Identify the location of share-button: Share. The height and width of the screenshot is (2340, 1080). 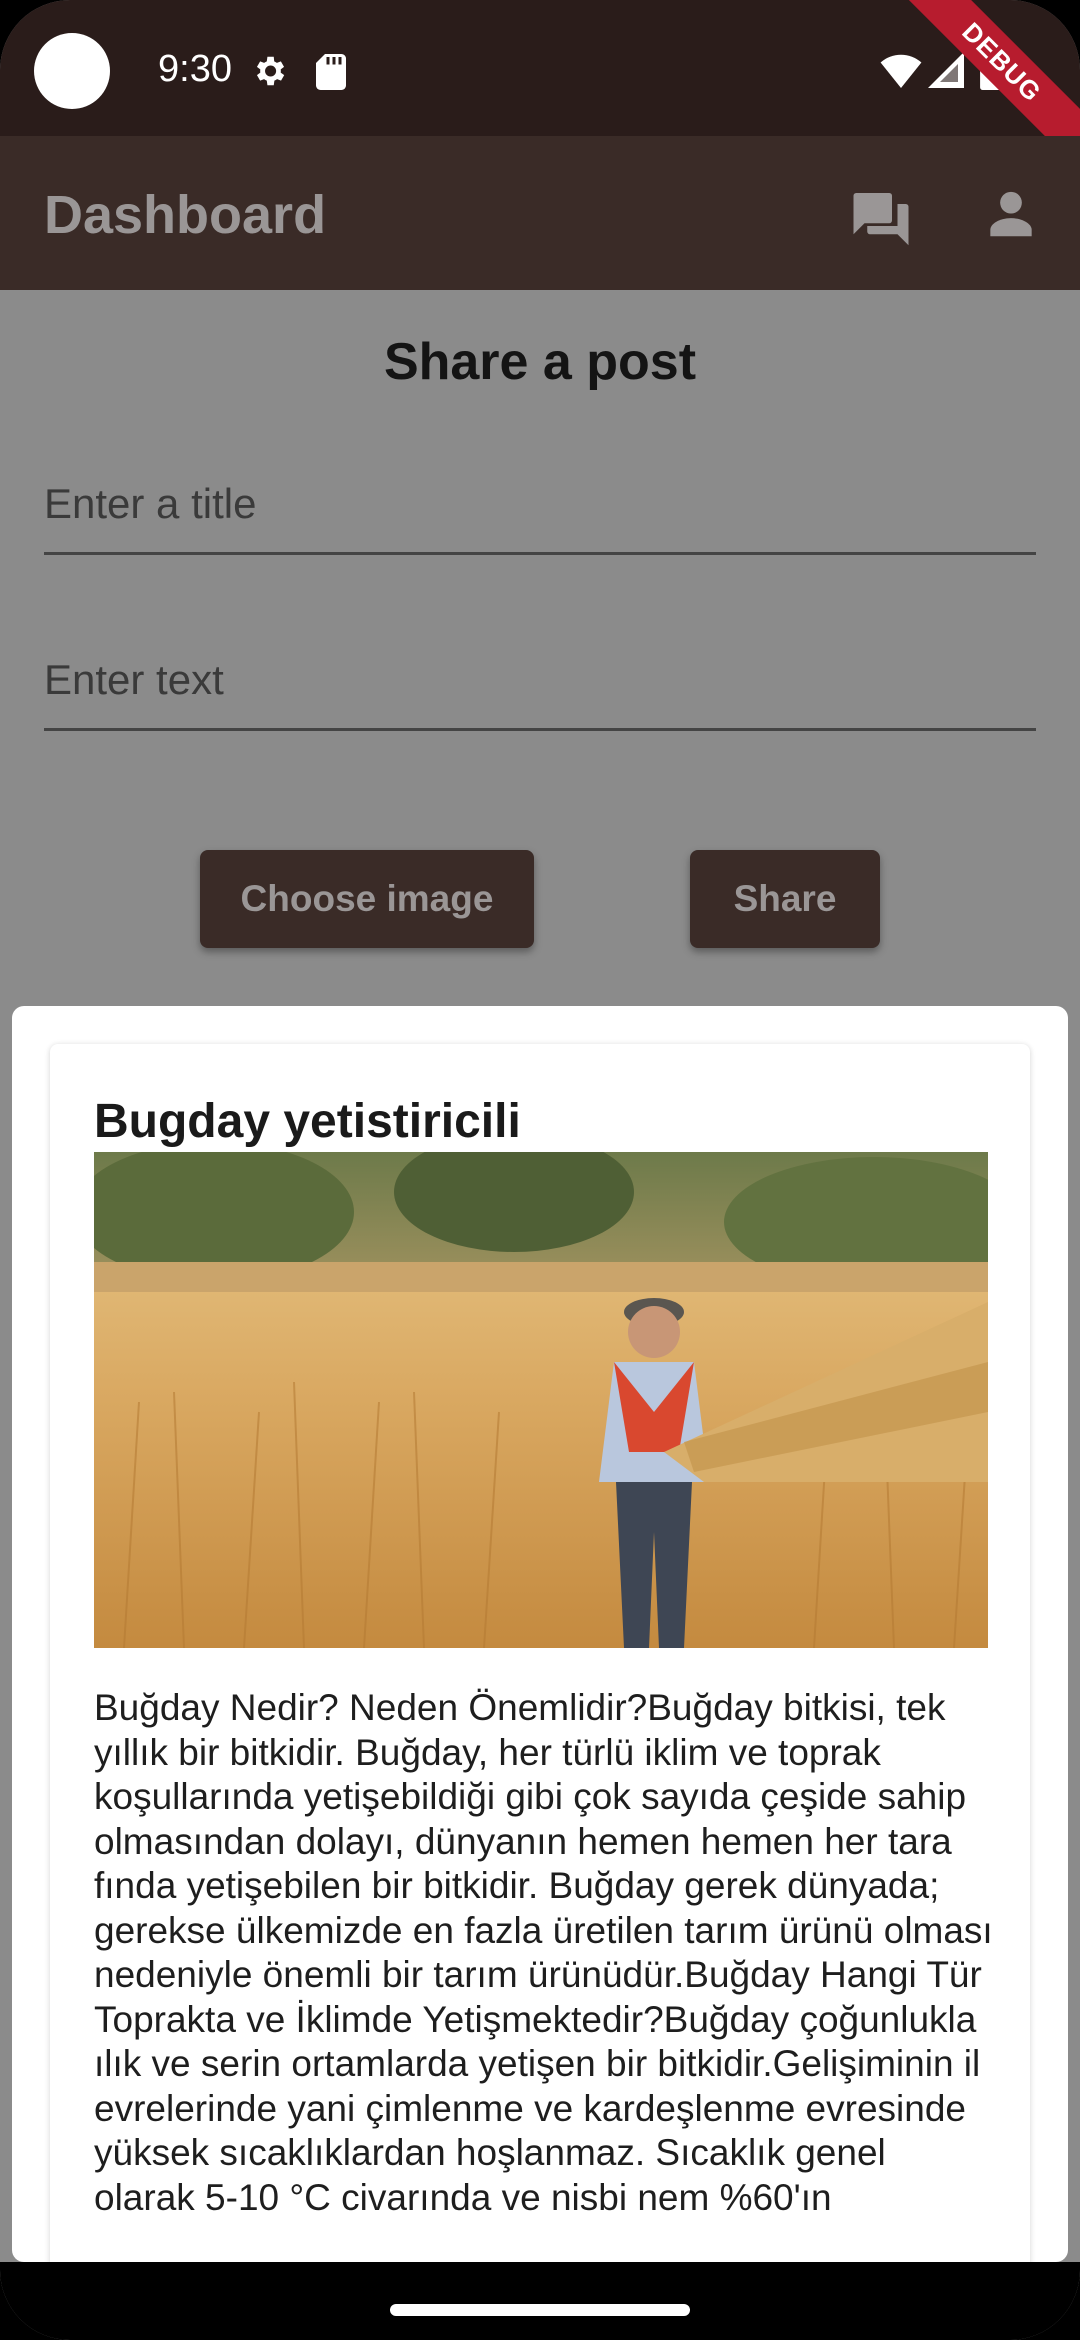
(785, 899).